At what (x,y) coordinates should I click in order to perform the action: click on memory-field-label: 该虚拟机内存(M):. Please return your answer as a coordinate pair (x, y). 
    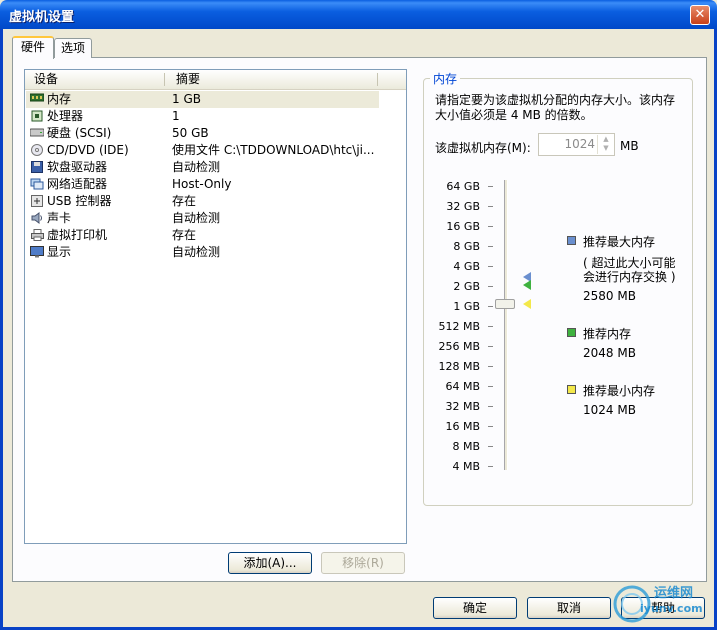
    Looking at the image, I should click on (483, 148).